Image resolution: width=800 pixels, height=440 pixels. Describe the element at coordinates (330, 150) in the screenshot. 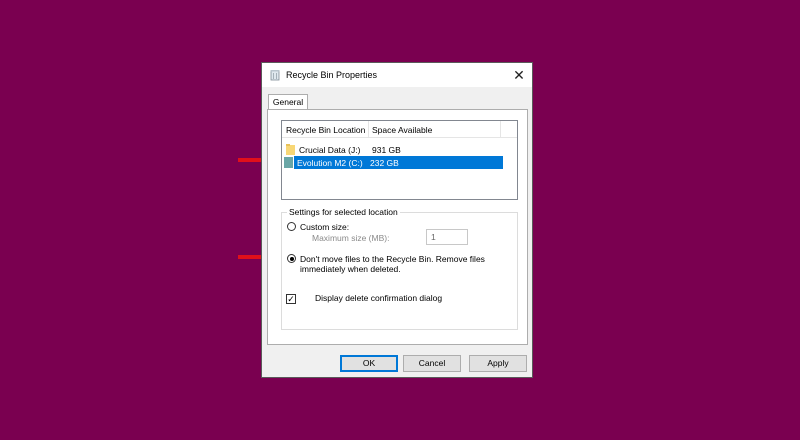

I see `location-name: Crucial Data (J:)` at that location.